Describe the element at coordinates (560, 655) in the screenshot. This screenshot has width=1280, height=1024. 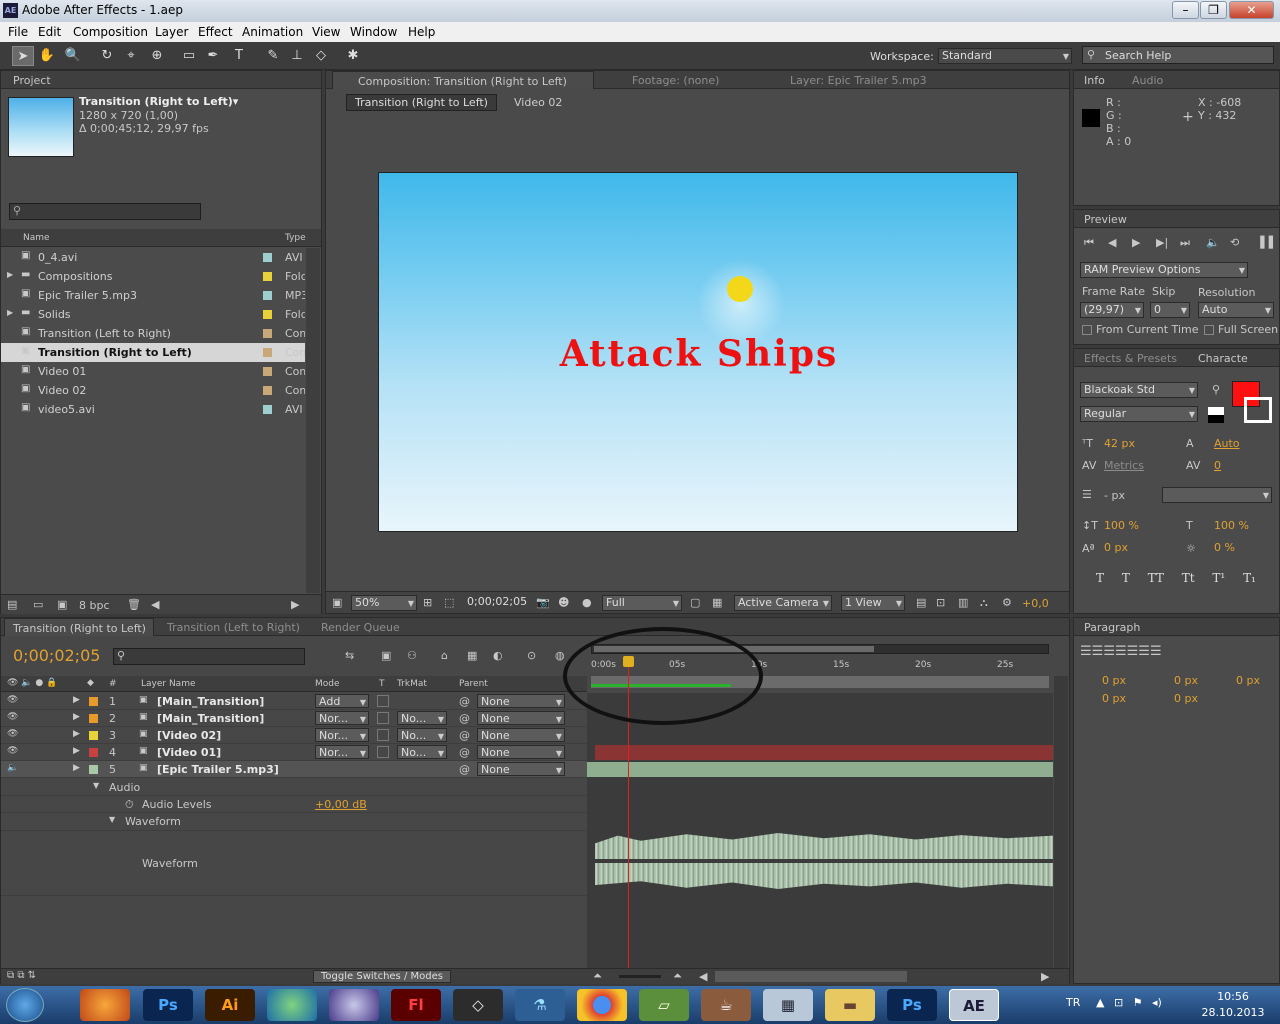
I see `live-update-icon: ◍` at that location.